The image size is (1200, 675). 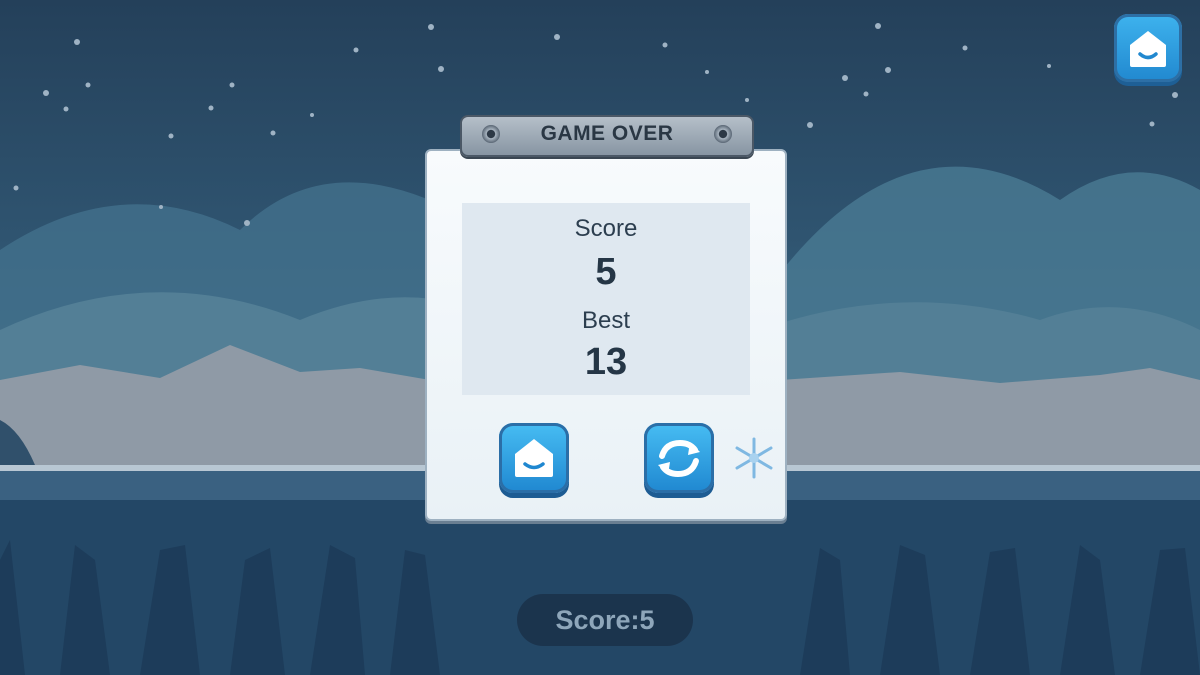 I want to click on best-value: 13, so click(x=606, y=362).